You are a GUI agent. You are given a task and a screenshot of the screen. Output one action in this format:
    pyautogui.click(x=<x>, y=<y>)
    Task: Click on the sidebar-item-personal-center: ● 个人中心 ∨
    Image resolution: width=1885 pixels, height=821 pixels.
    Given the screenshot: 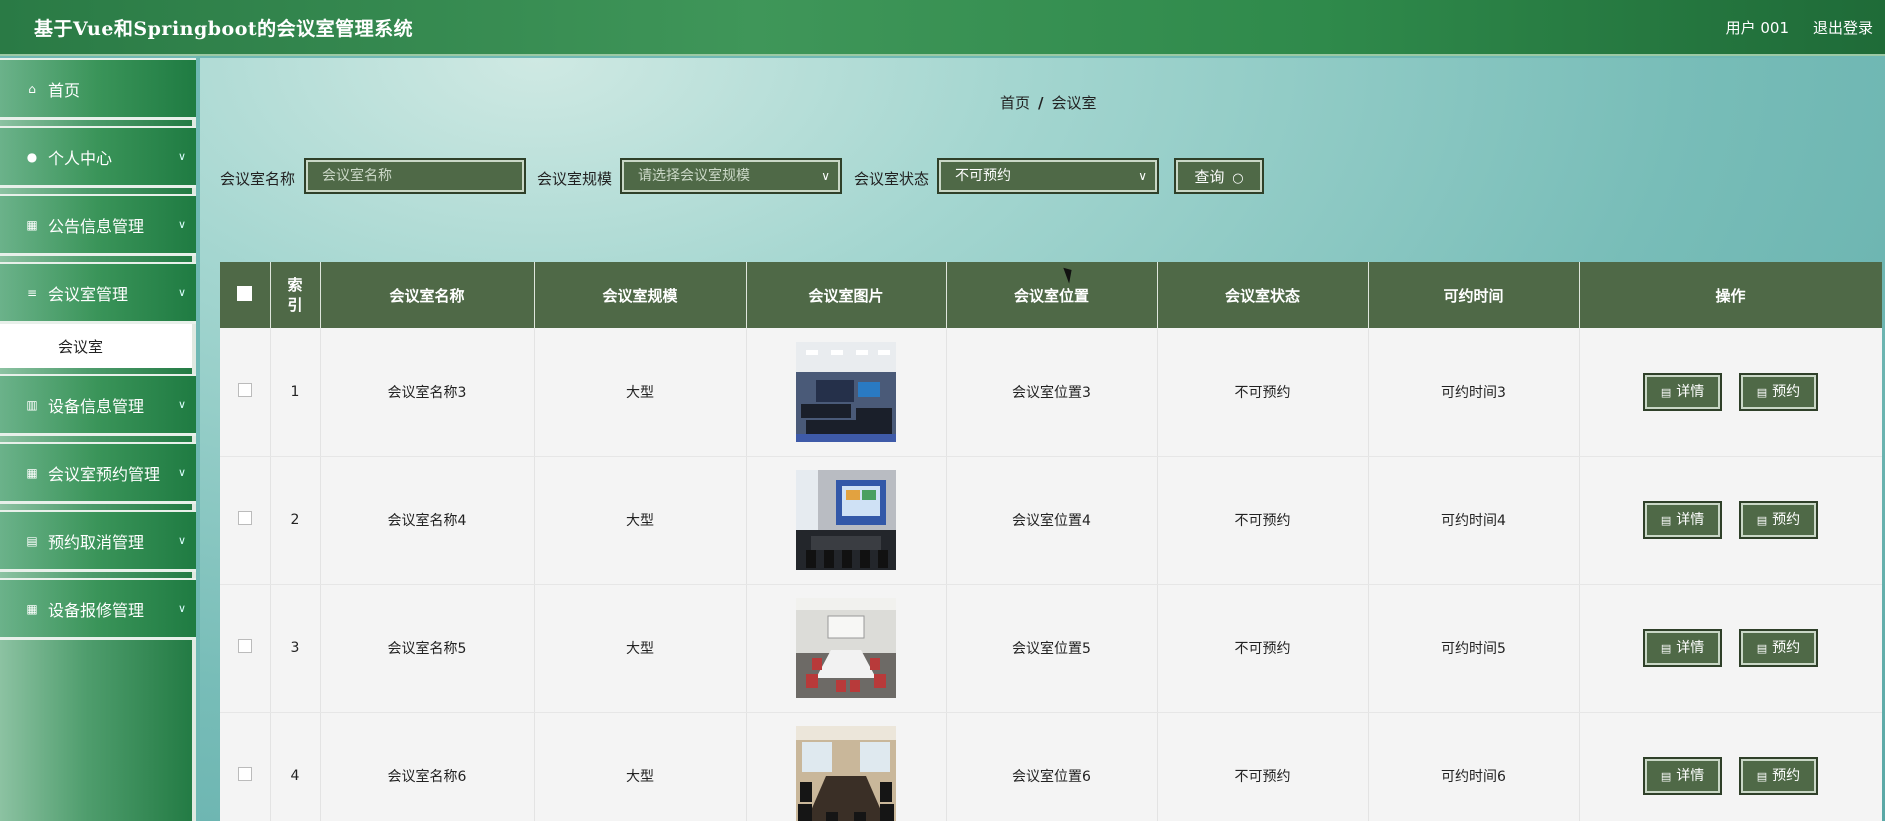 What is the action you would take?
    pyautogui.click(x=98, y=157)
    